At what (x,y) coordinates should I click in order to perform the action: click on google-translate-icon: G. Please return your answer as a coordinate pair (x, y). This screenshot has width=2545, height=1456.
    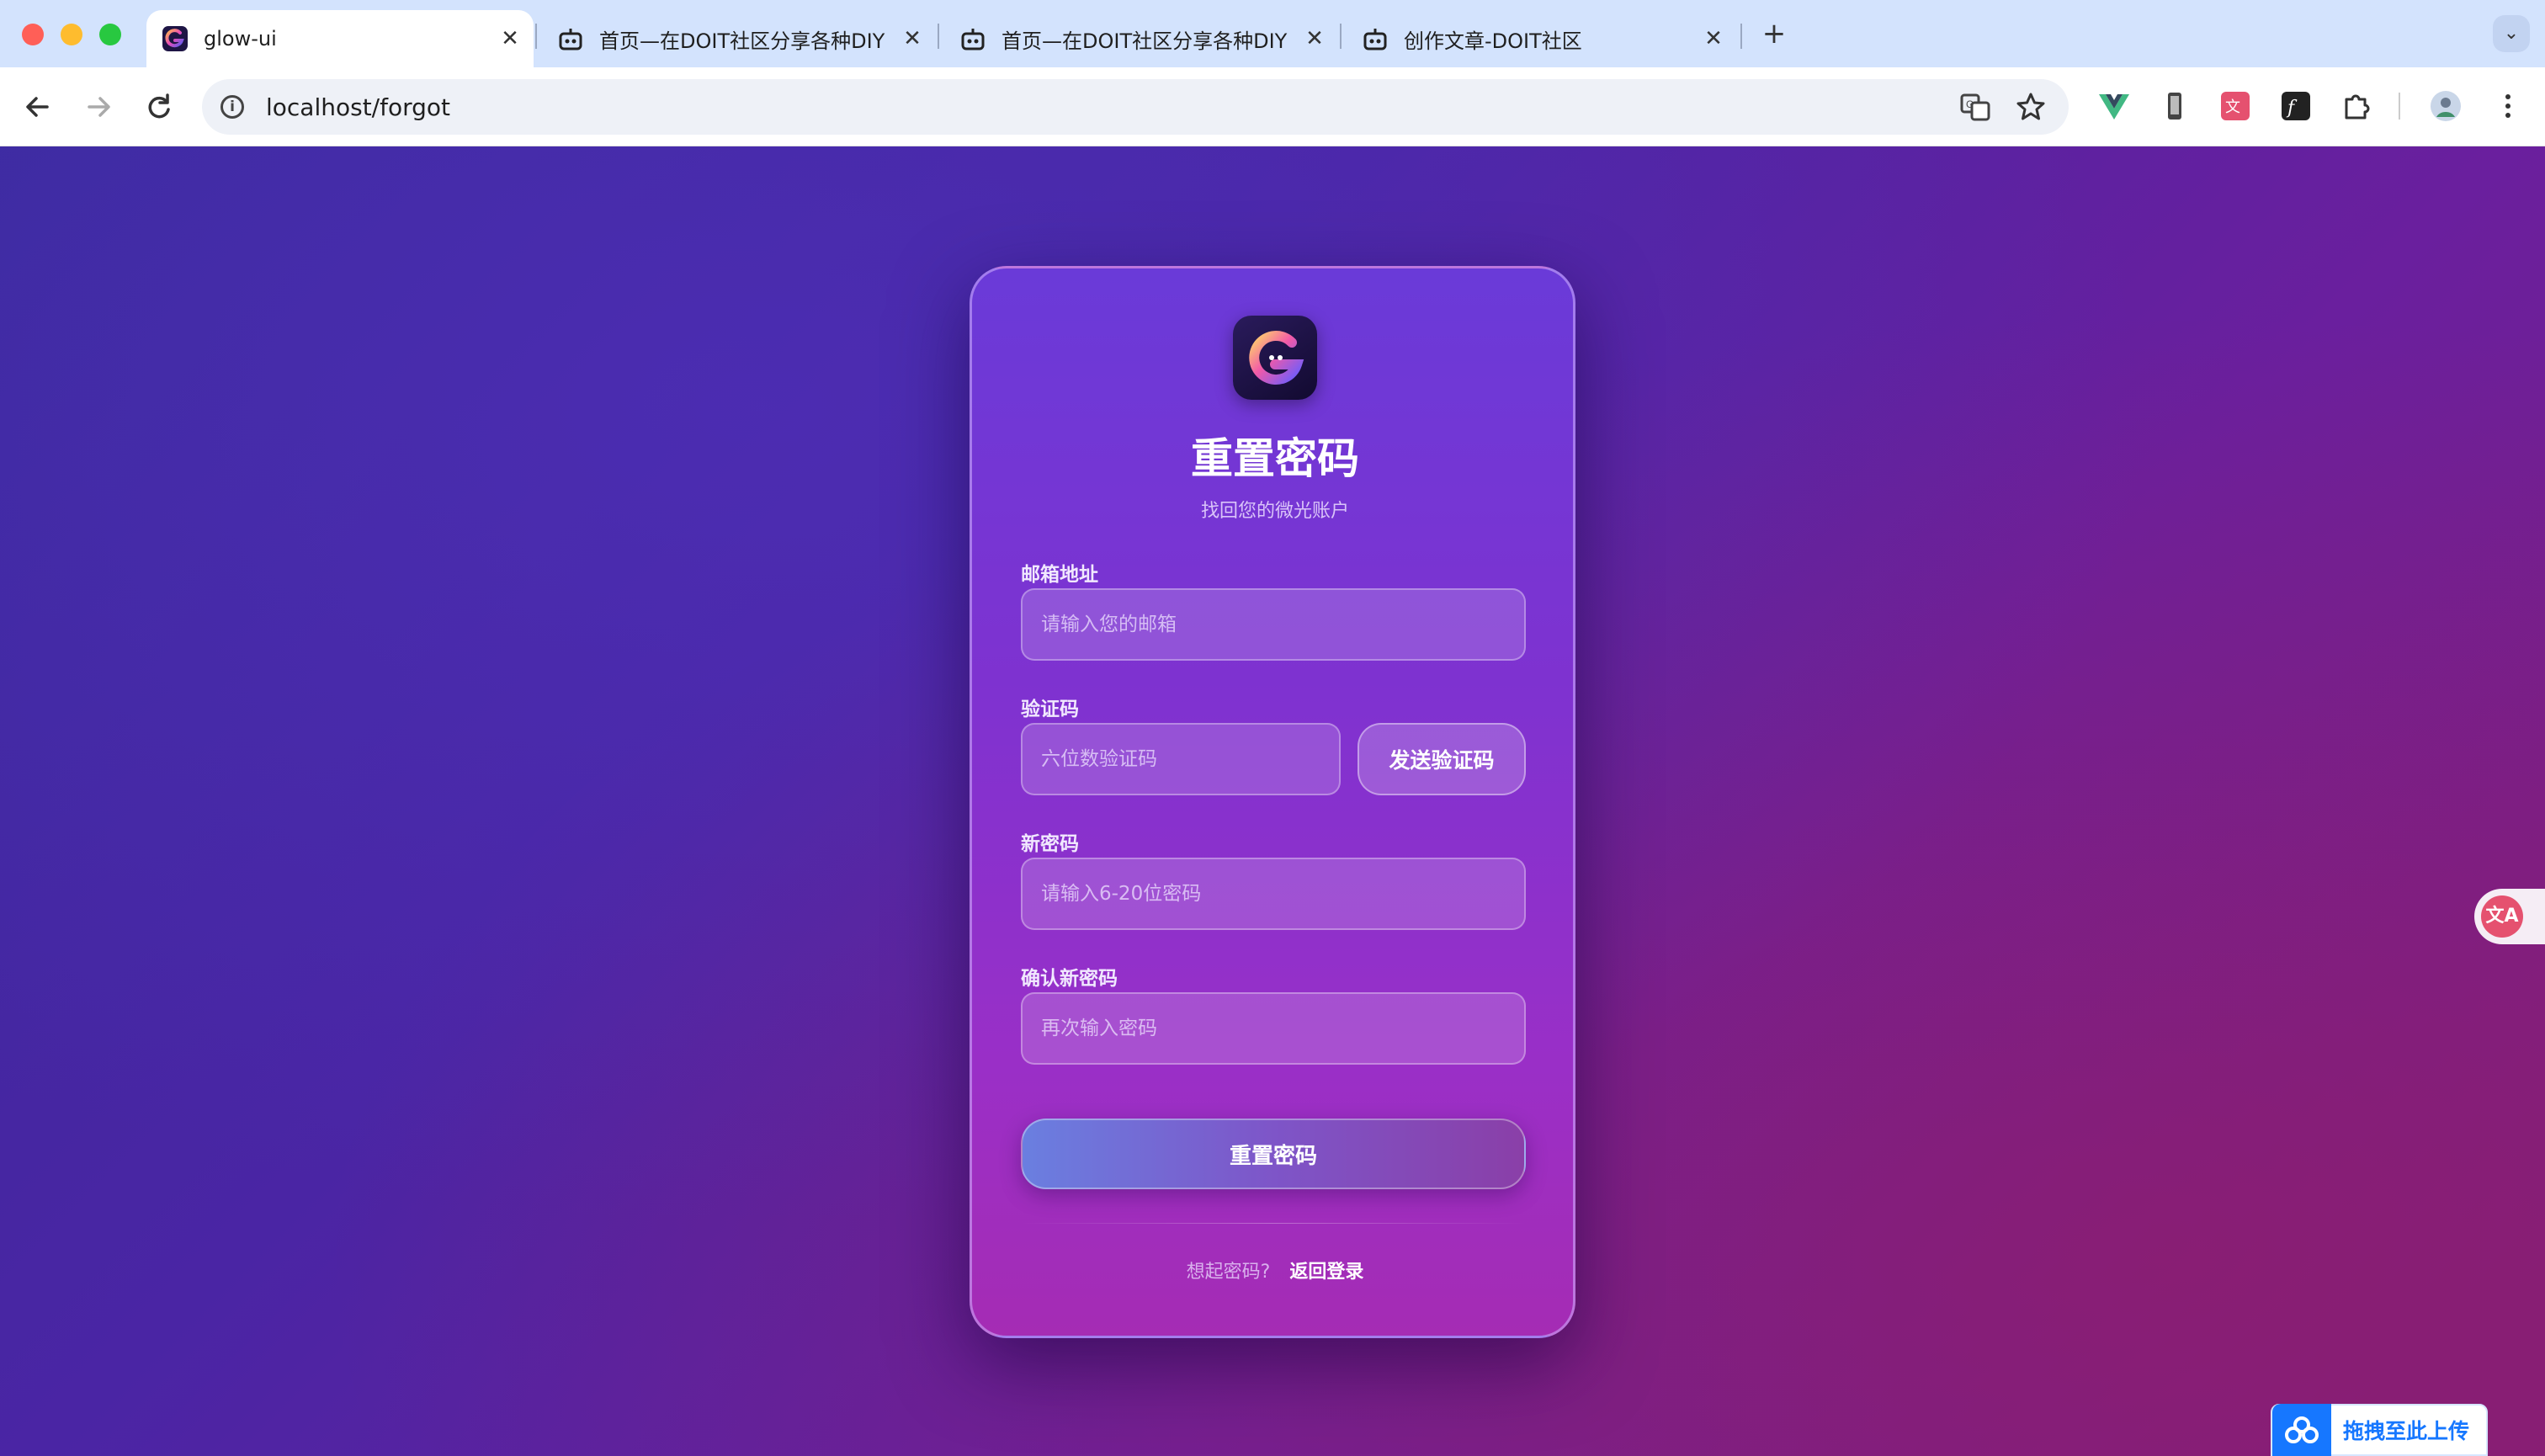
    Looking at the image, I should click on (1975, 107).